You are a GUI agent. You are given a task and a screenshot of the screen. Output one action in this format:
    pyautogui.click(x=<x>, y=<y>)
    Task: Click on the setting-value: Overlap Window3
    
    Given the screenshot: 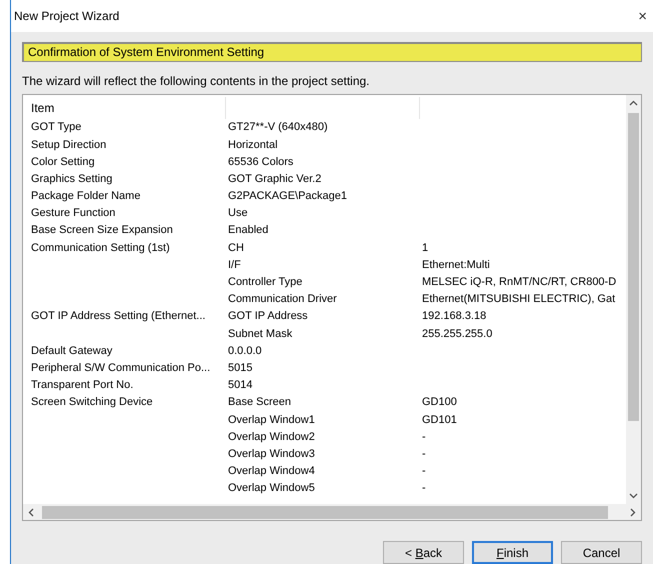 What is the action you would take?
    pyautogui.click(x=271, y=454)
    